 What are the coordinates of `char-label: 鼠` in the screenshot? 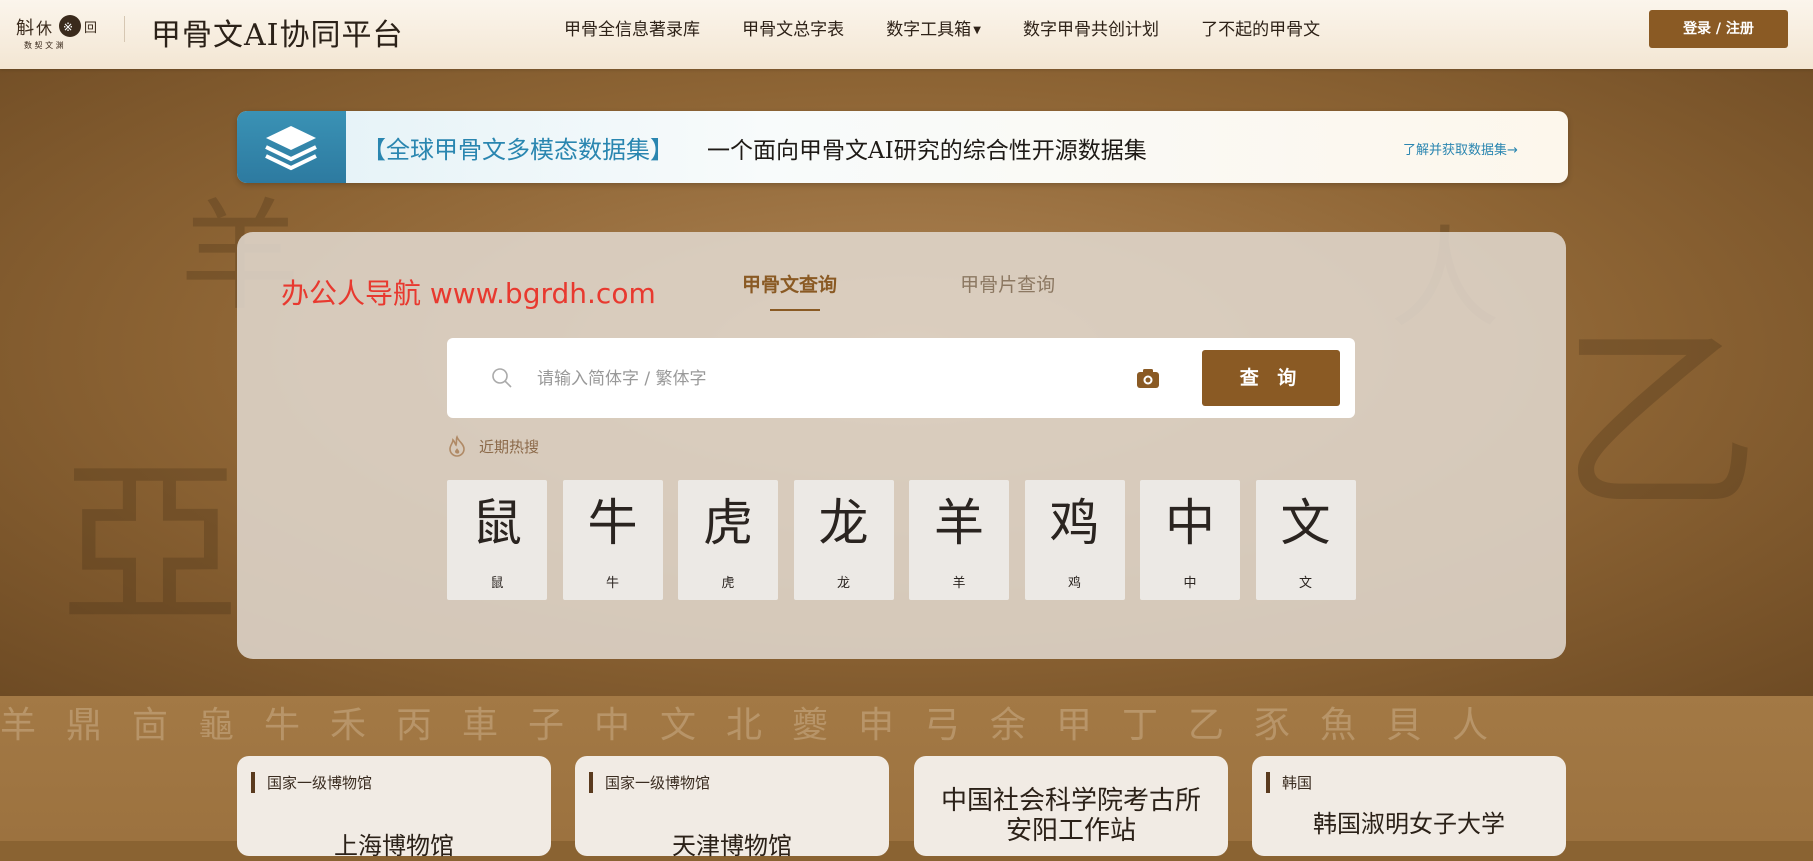 It's located at (497, 583).